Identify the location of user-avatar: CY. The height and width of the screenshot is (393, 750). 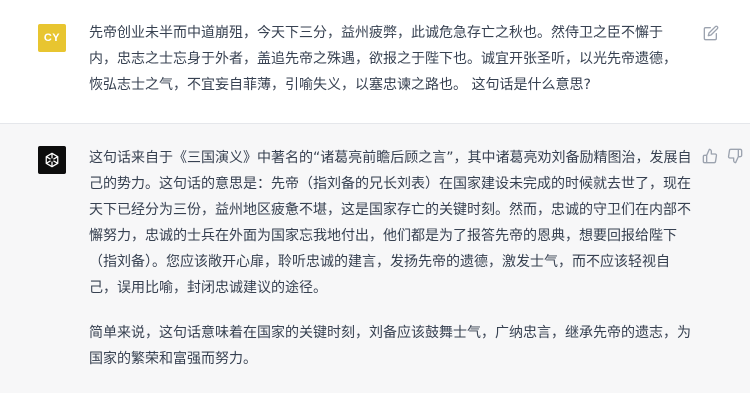
(52, 38).